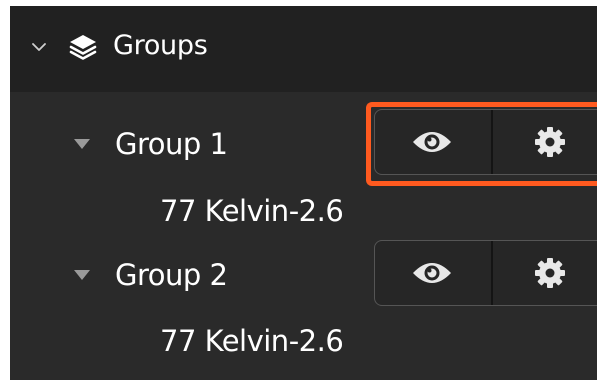  I want to click on group-label: Group 2, so click(171, 275).